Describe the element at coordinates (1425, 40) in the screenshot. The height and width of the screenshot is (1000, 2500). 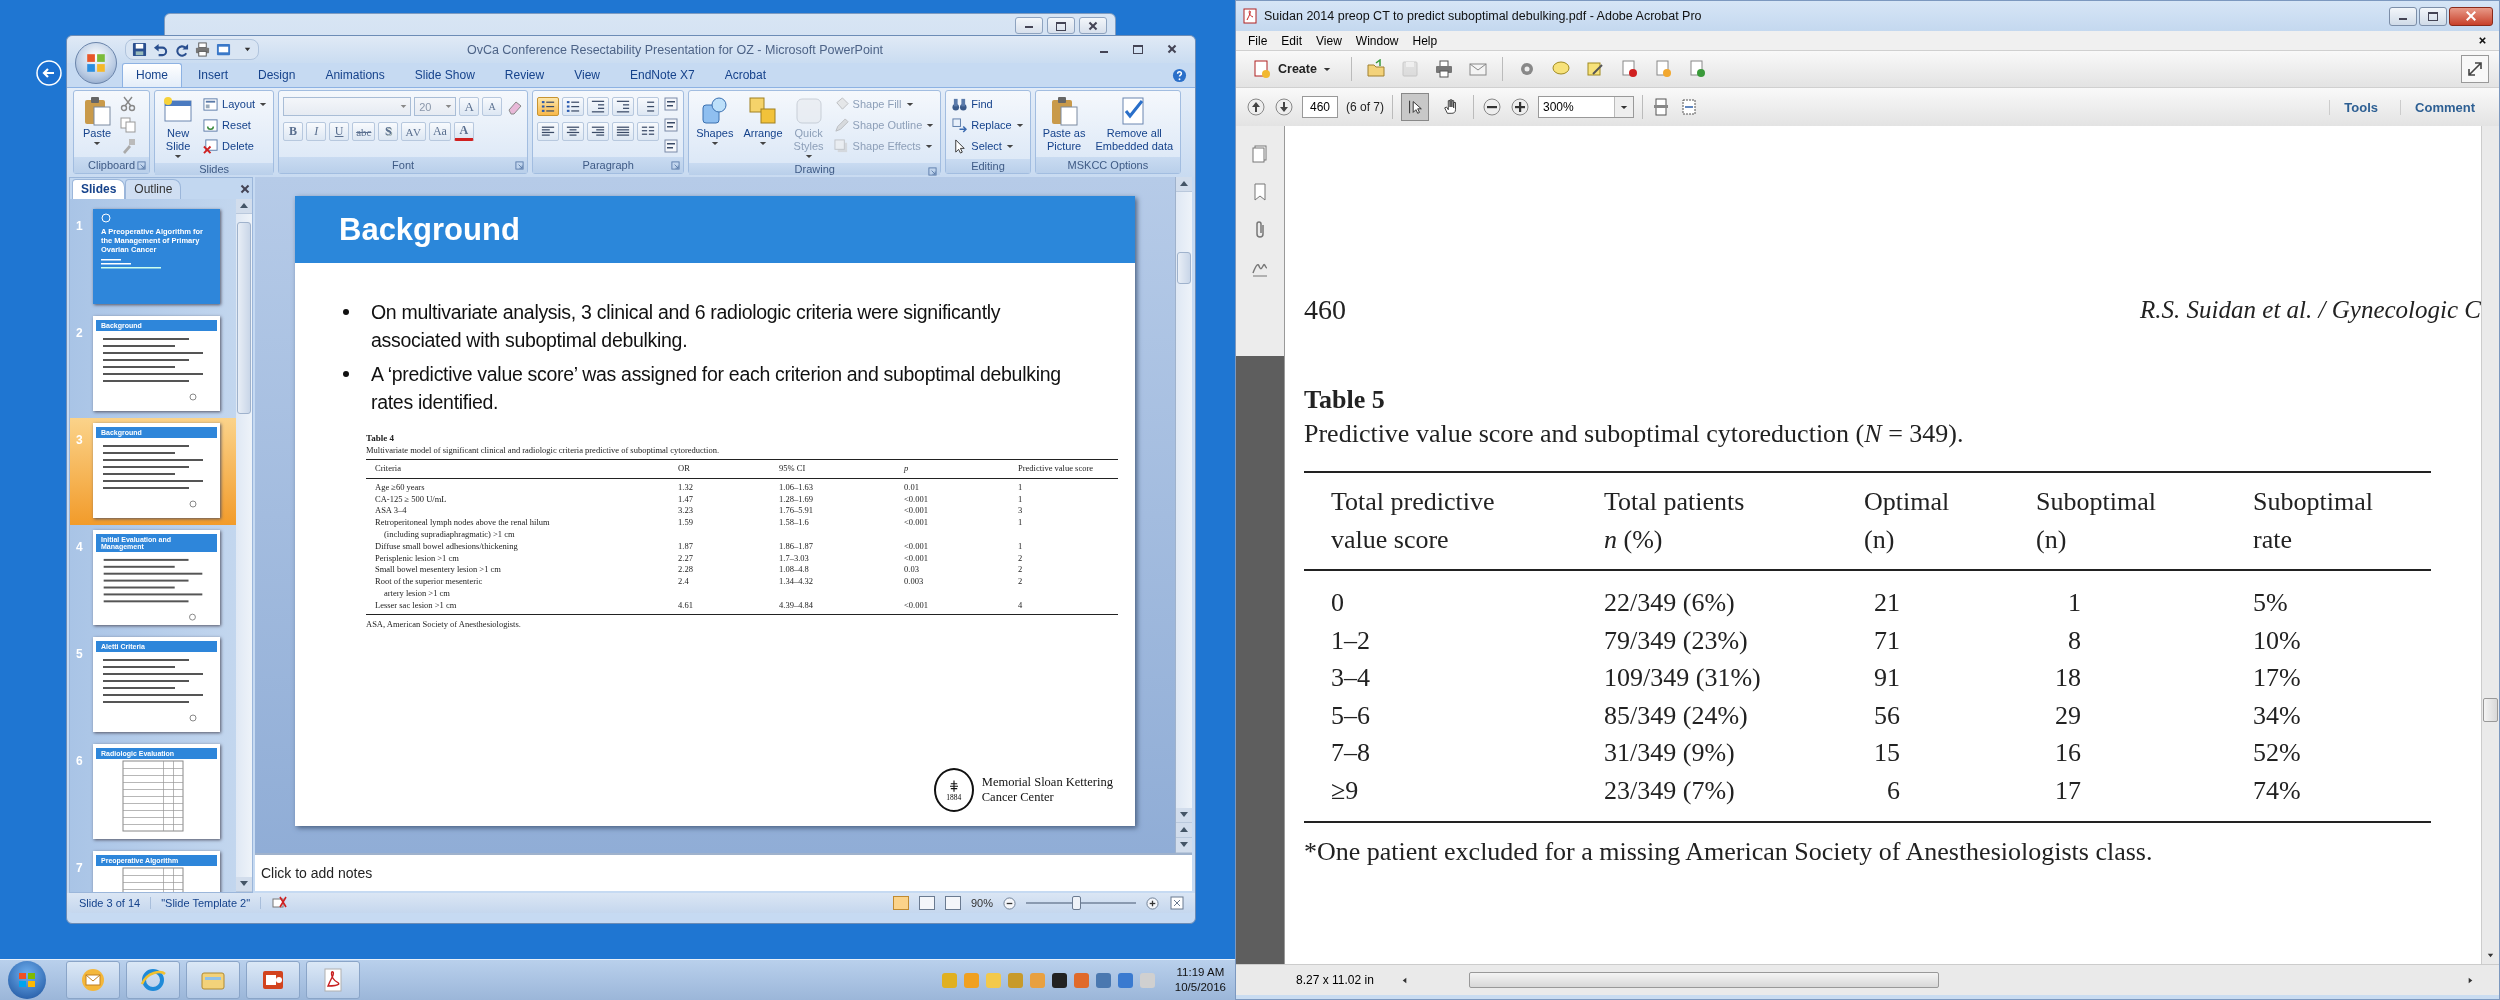
I see `menu-item: Help` at that location.